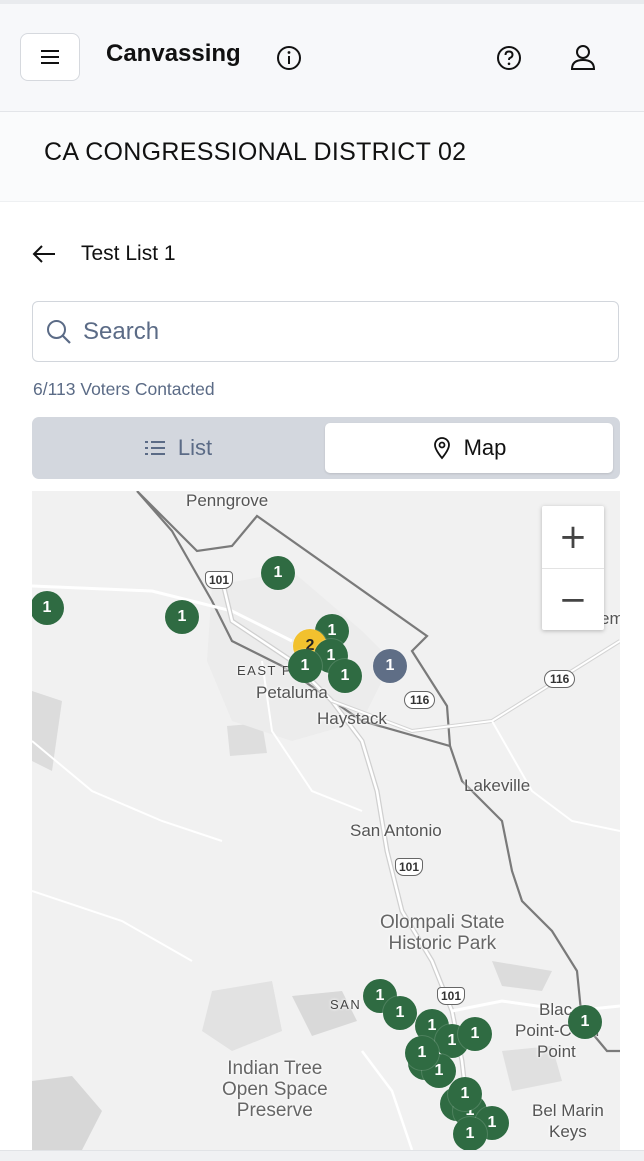  I want to click on map-label-san: SAN, so click(346, 1004).